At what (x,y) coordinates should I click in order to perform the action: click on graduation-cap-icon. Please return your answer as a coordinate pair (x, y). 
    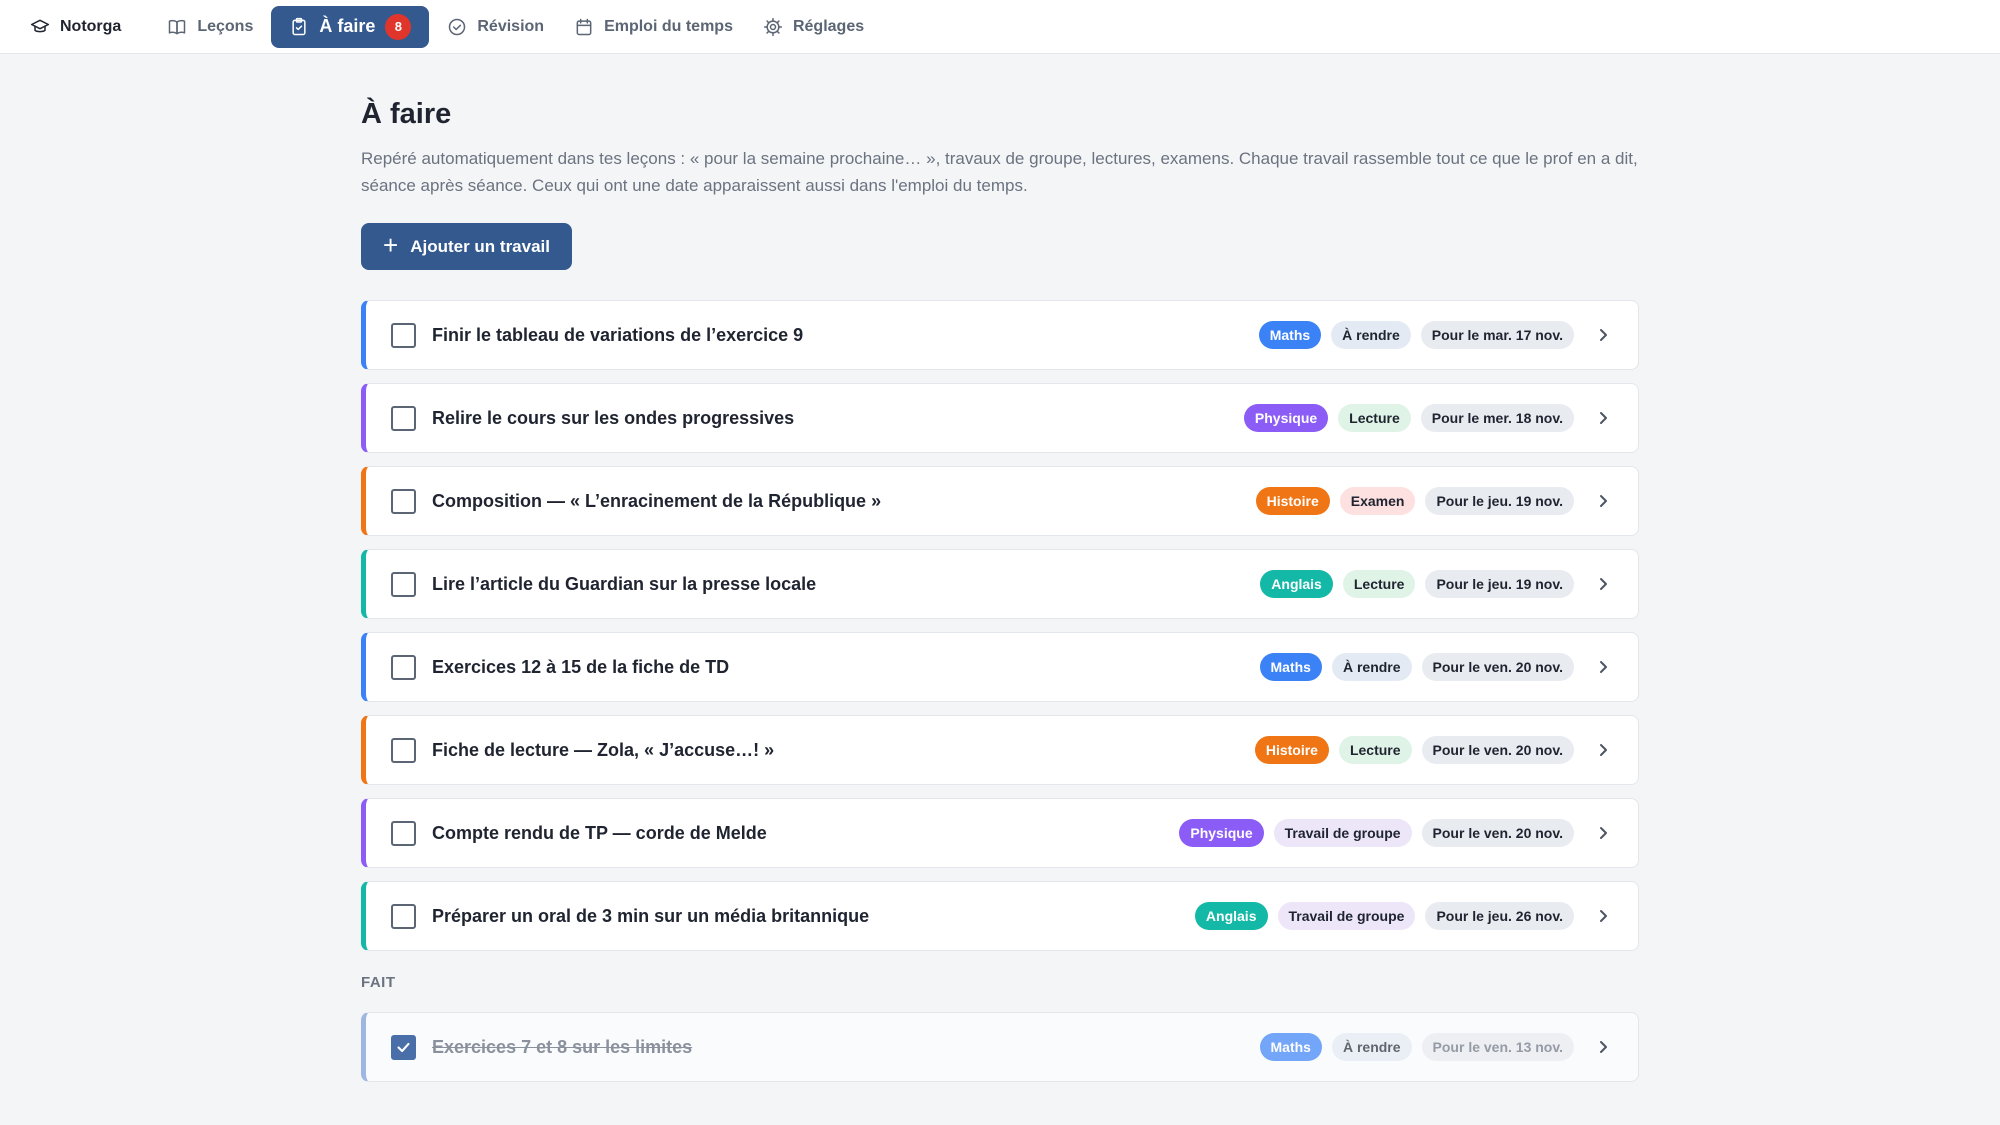
    Looking at the image, I should click on (40, 25).